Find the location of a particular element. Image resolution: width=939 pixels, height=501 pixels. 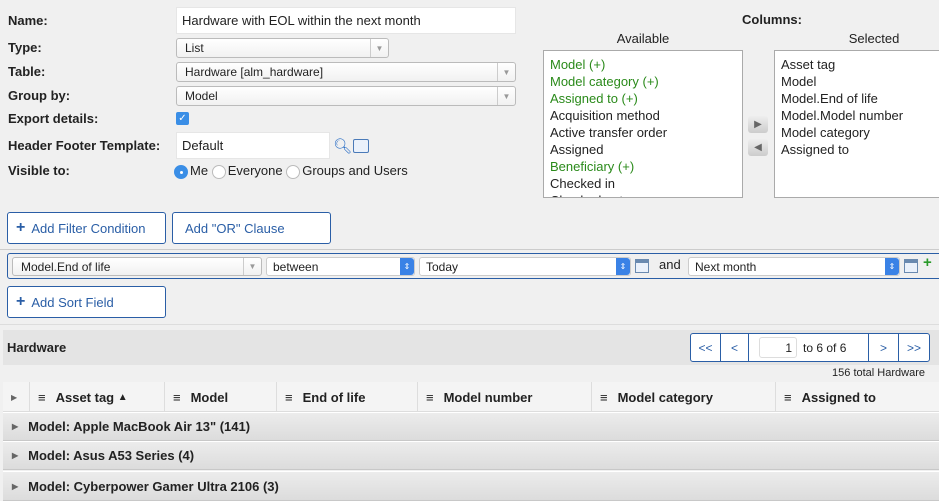

column-header-model-category: ≡ Model category is located at coordinates (684, 397).